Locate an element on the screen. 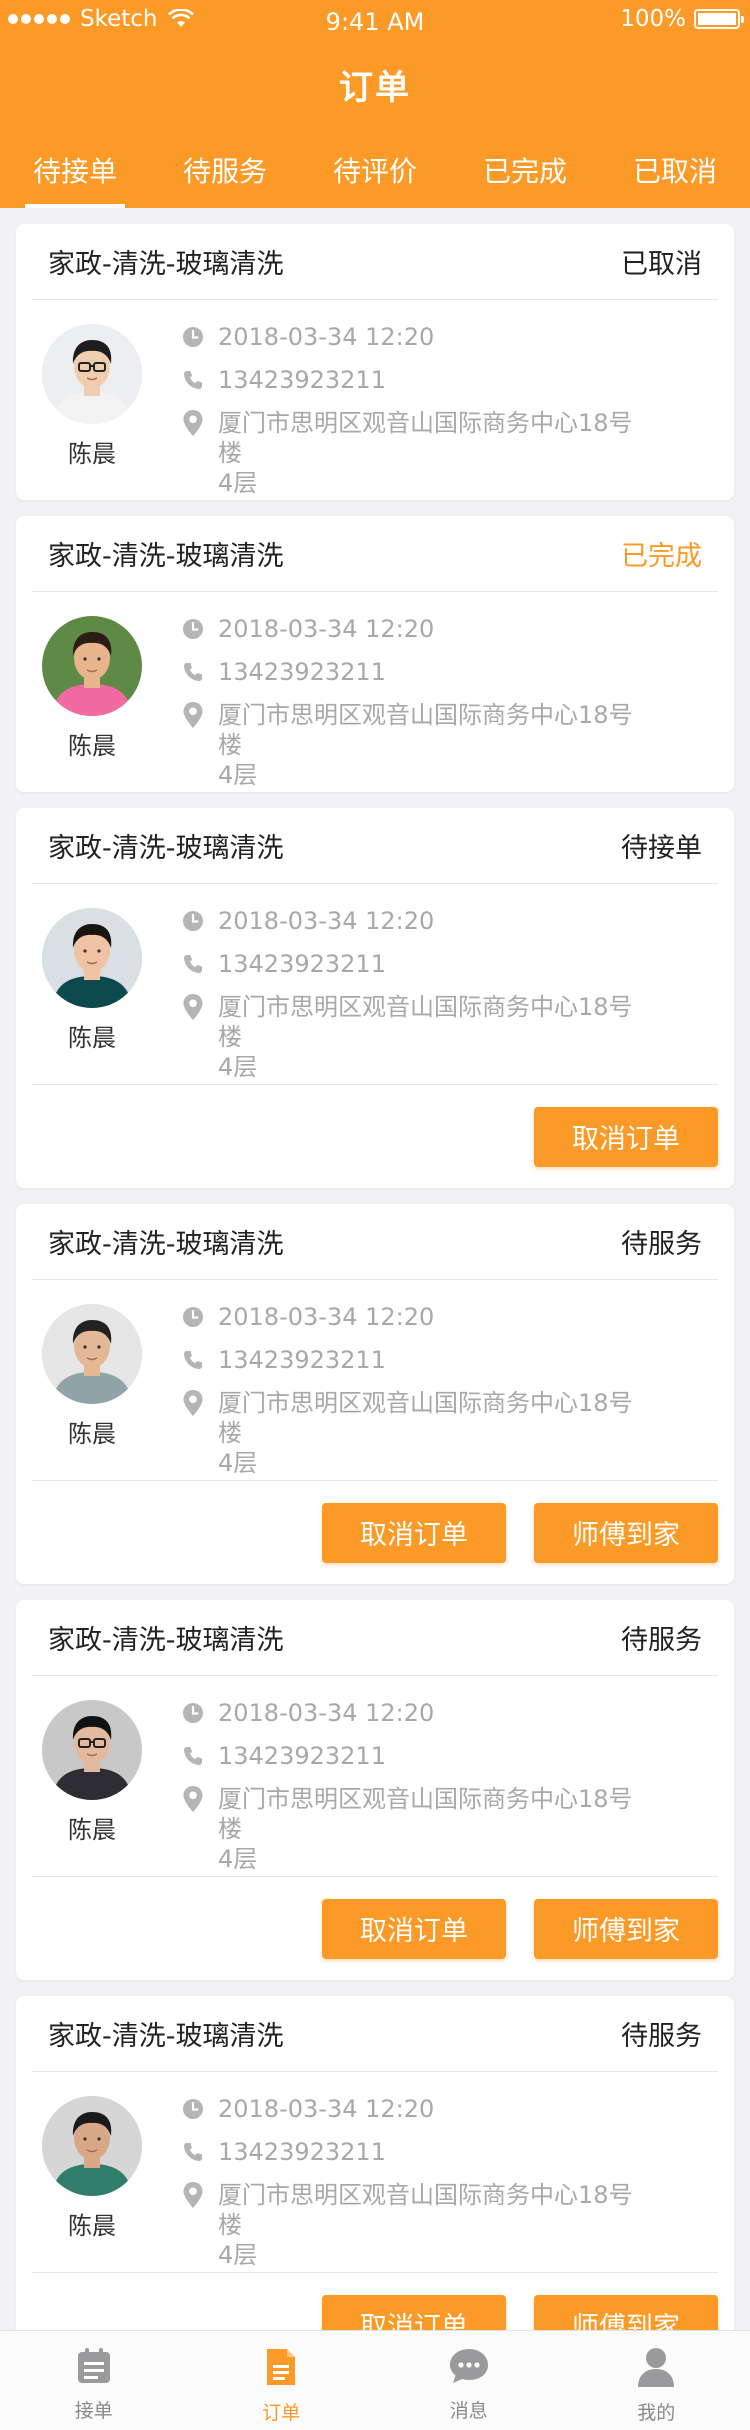 The image size is (750, 2430). tab-4: 已取消 is located at coordinates (675, 174).